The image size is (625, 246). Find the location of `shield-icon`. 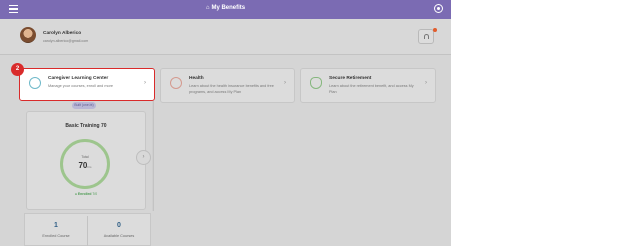

shield-icon is located at coordinates (316, 83).